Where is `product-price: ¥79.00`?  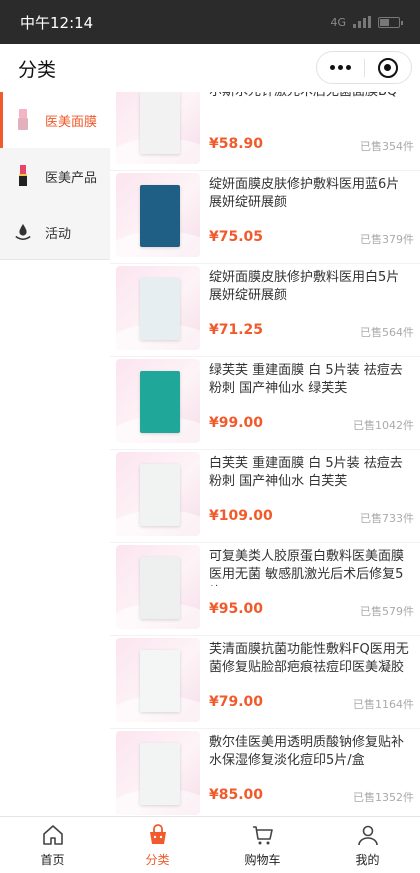 product-price: ¥79.00 is located at coordinates (236, 702).